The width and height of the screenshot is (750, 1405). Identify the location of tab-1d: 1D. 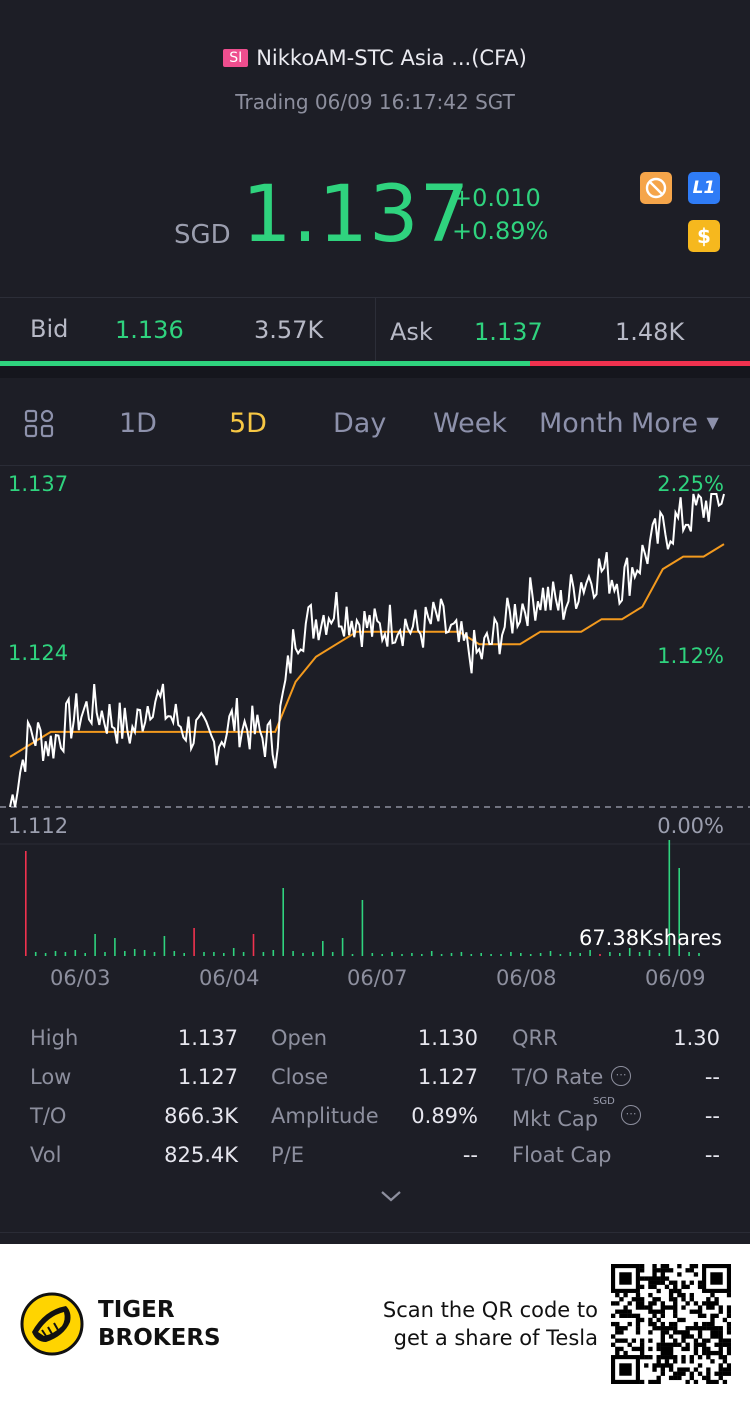
(138, 423).